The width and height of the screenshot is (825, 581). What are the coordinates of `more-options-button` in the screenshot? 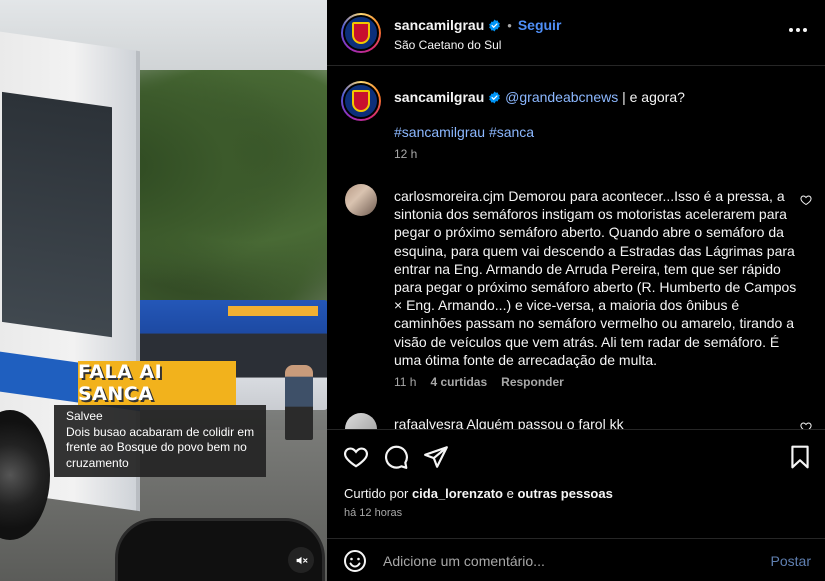 It's located at (798, 30).